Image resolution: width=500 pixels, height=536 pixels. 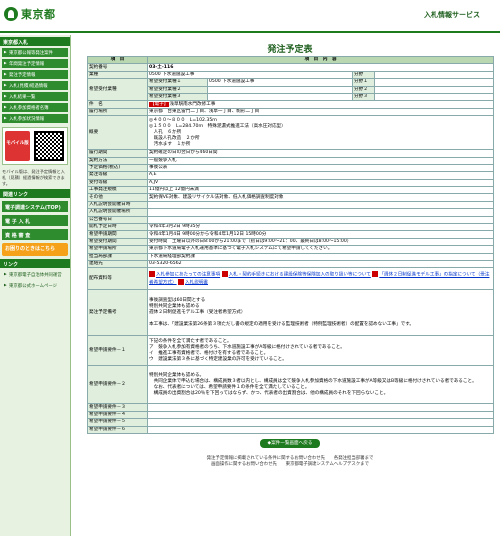 What do you see at coordinates (117, 104) in the screenshot?
I see `row-label: 件 名` at bounding box center [117, 104].